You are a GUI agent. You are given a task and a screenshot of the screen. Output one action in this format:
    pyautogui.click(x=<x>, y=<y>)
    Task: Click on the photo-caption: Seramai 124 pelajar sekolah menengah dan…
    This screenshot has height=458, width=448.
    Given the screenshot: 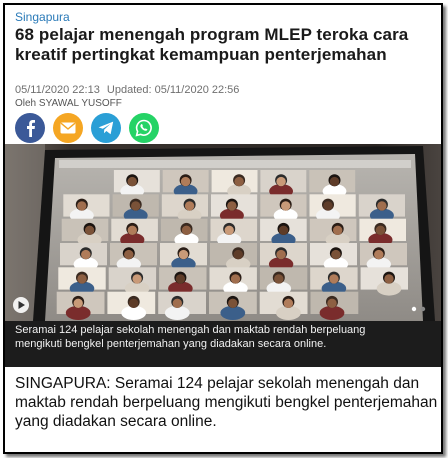 What is the action you would take?
    pyautogui.click(x=190, y=337)
    